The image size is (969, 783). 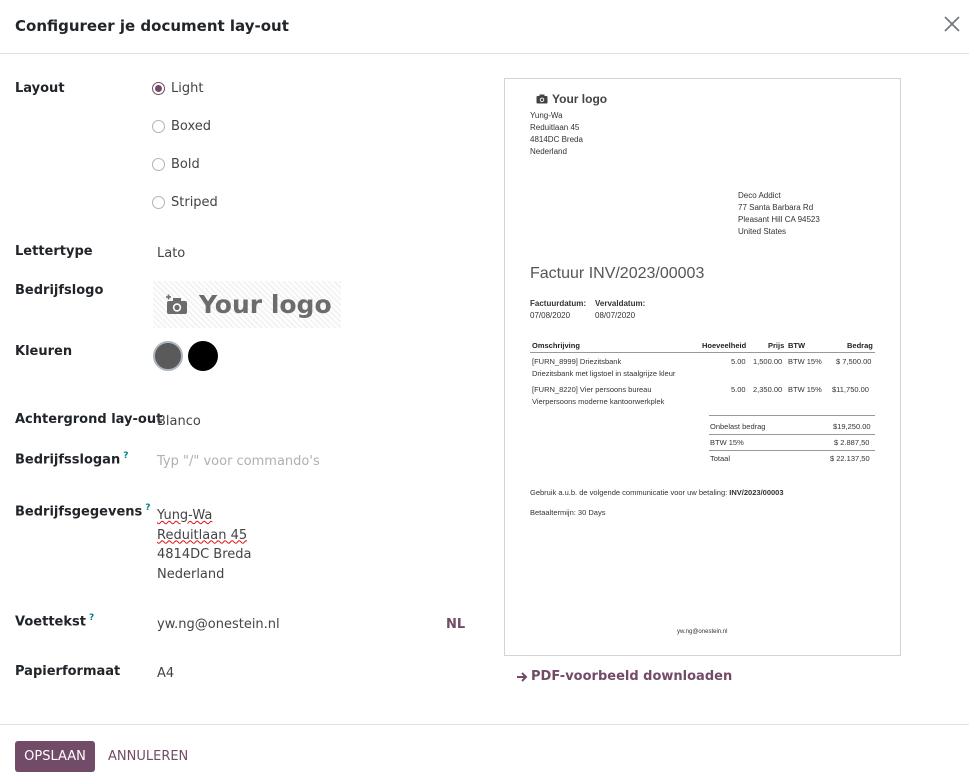 What do you see at coordinates (194, 202) in the screenshot?
I see `layout-option-label: Striped` at bounding box center [194, 202].